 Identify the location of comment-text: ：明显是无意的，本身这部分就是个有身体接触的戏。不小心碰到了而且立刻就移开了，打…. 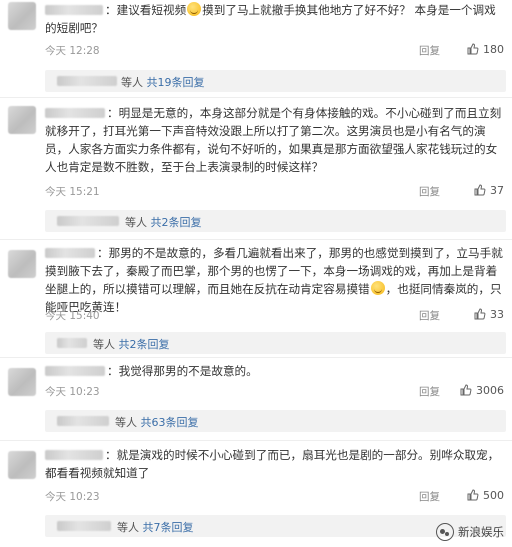
(273, 140).